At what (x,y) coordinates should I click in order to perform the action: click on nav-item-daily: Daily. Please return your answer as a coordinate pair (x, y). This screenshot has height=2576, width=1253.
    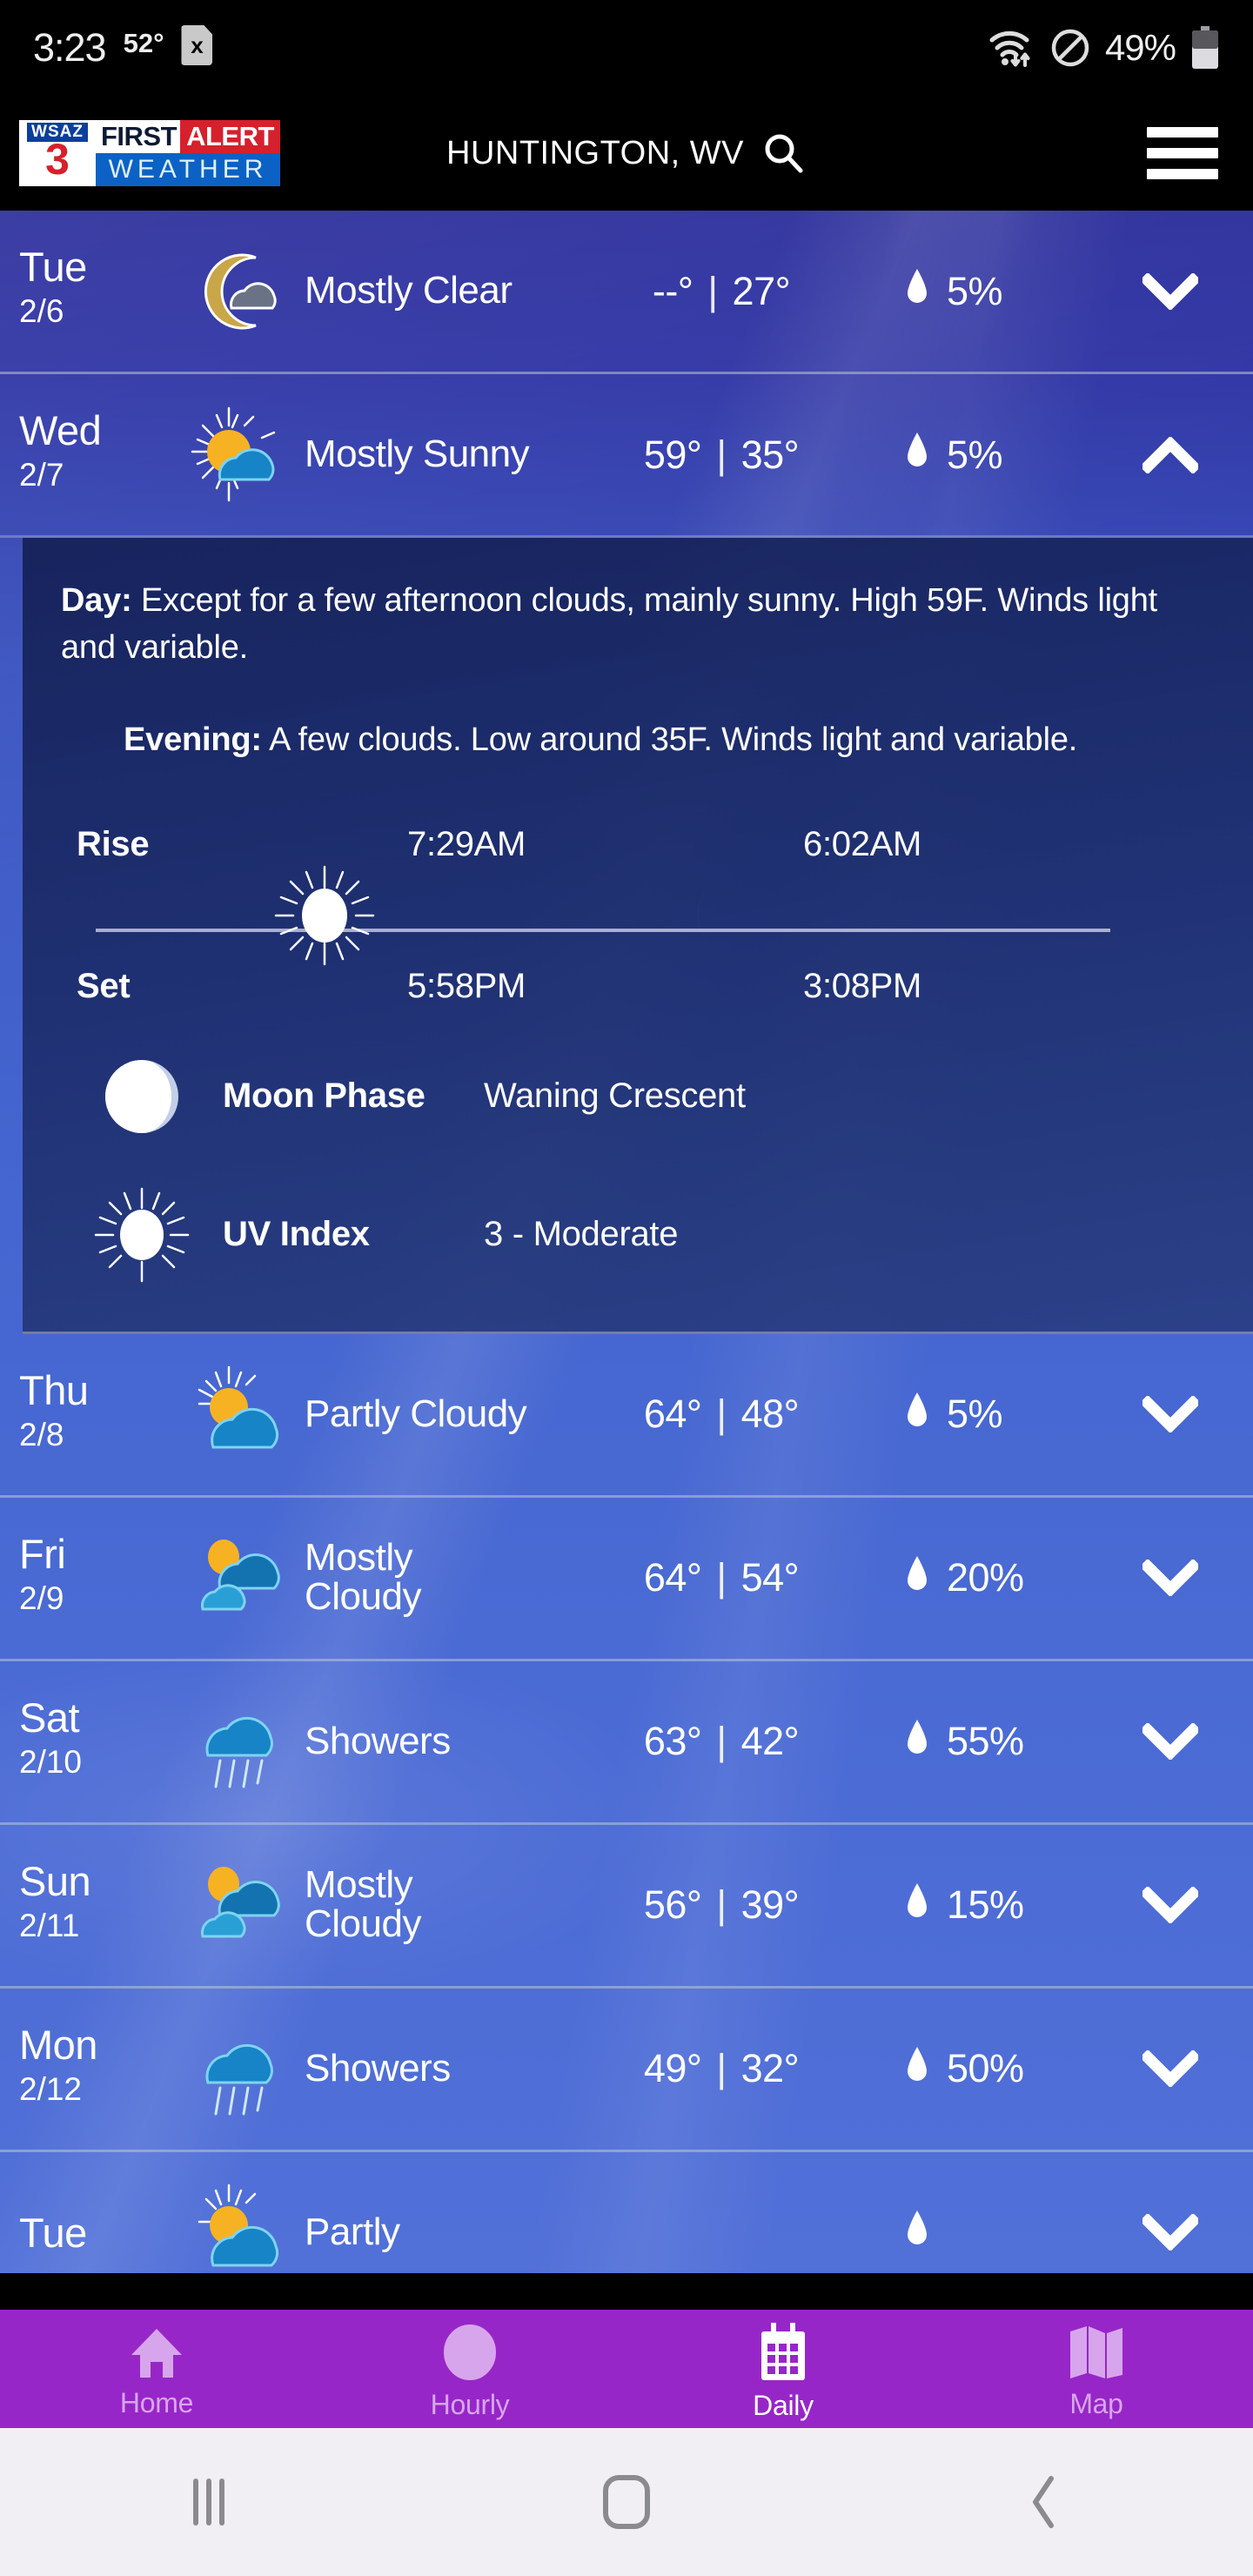
    Looking at the image, I should click on (783, 2369).